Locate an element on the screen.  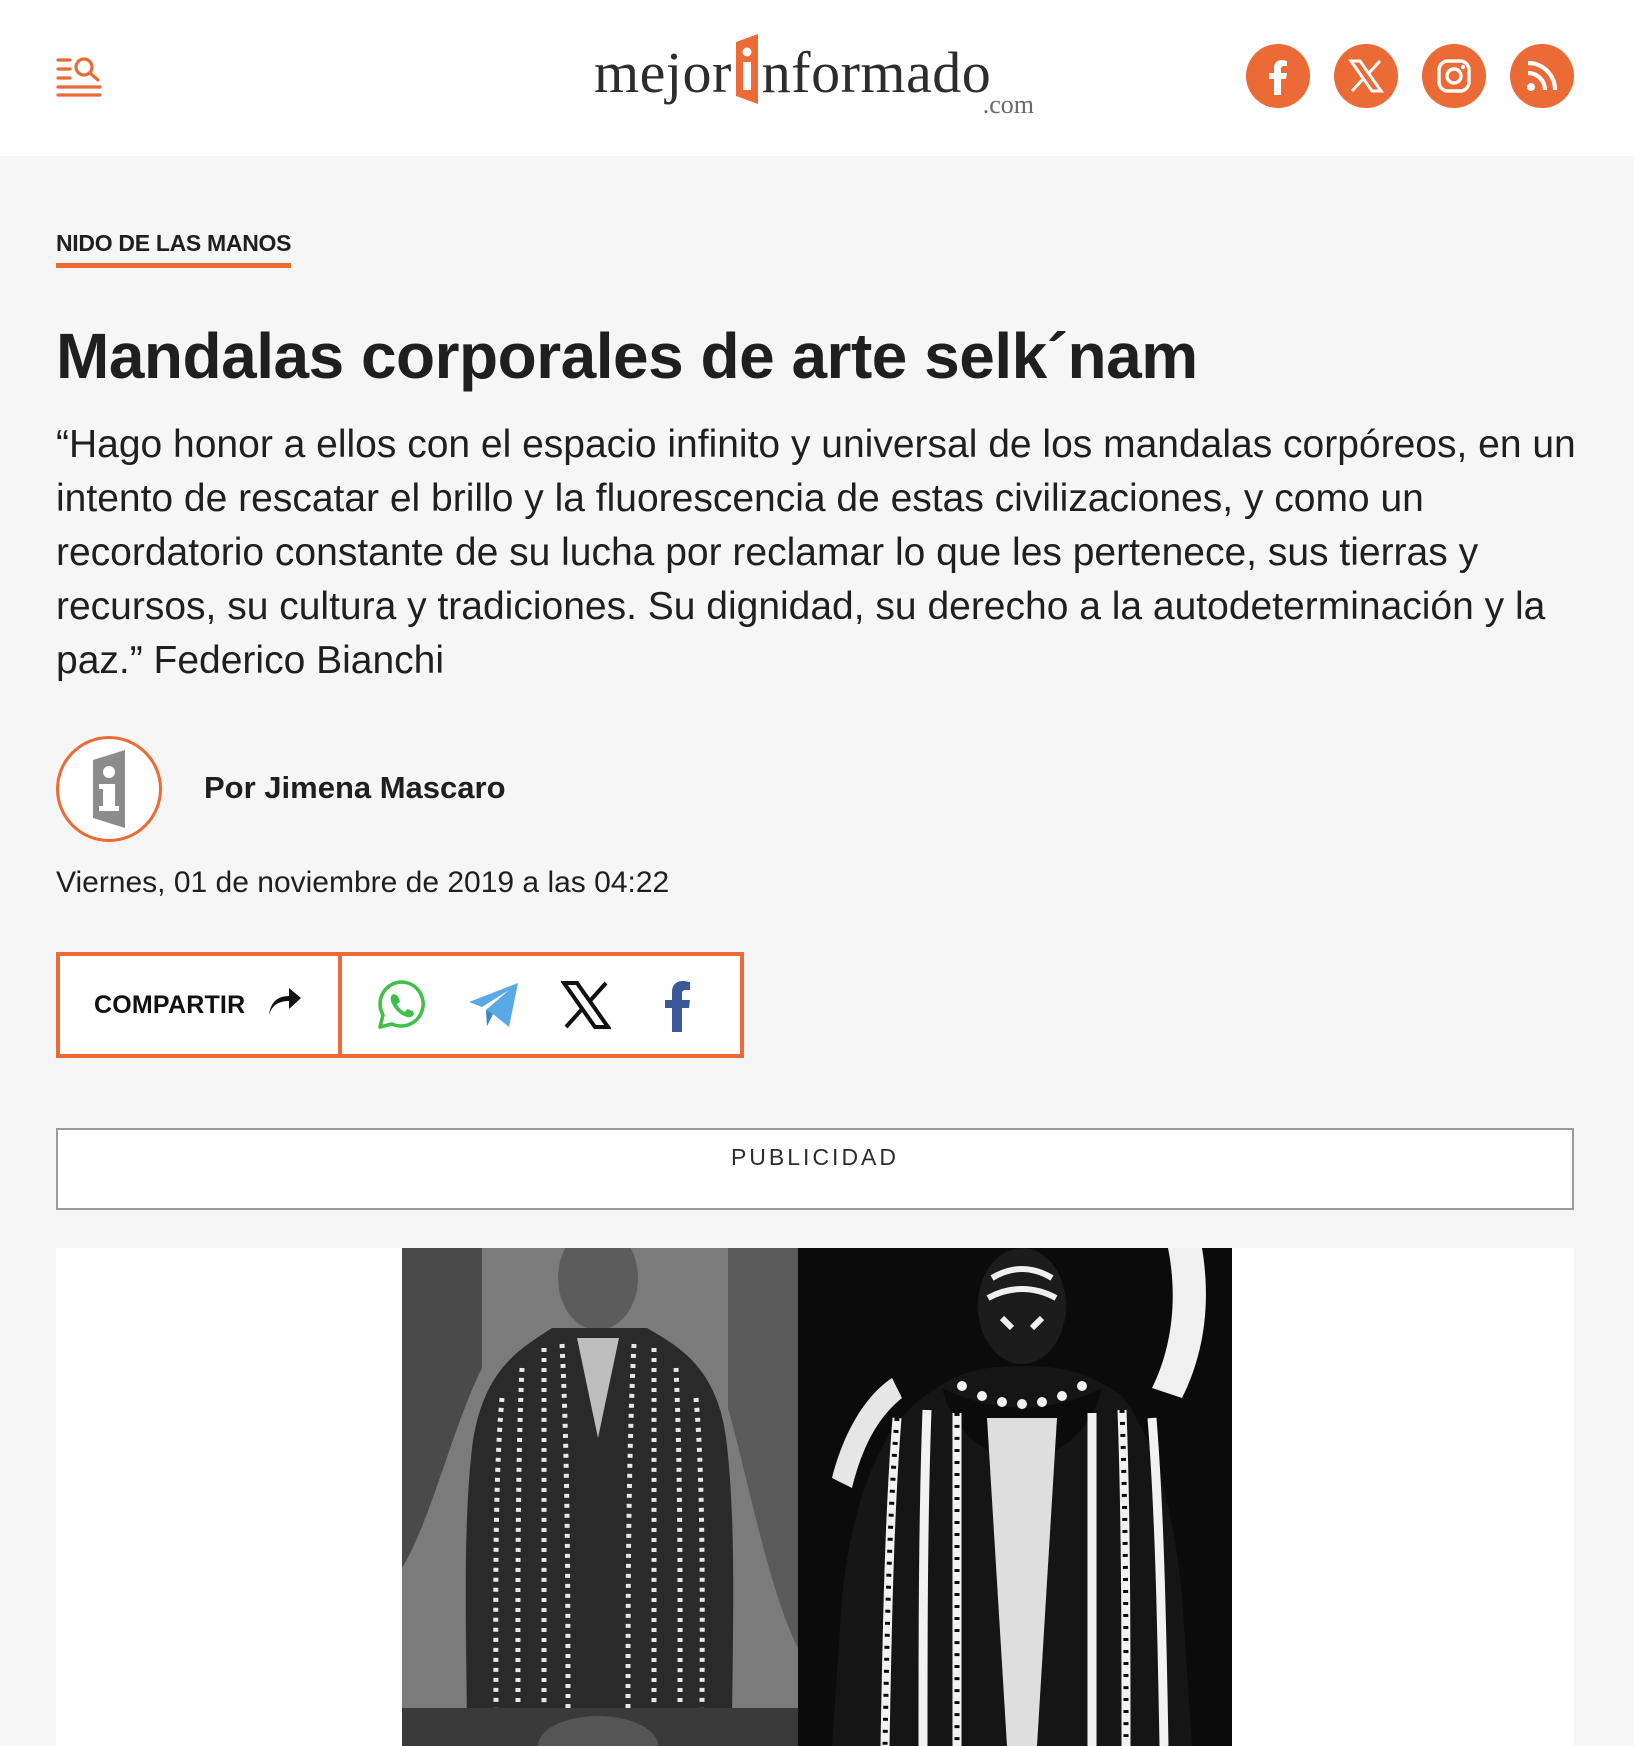
author-avatar is located at coordinates (109, 789).